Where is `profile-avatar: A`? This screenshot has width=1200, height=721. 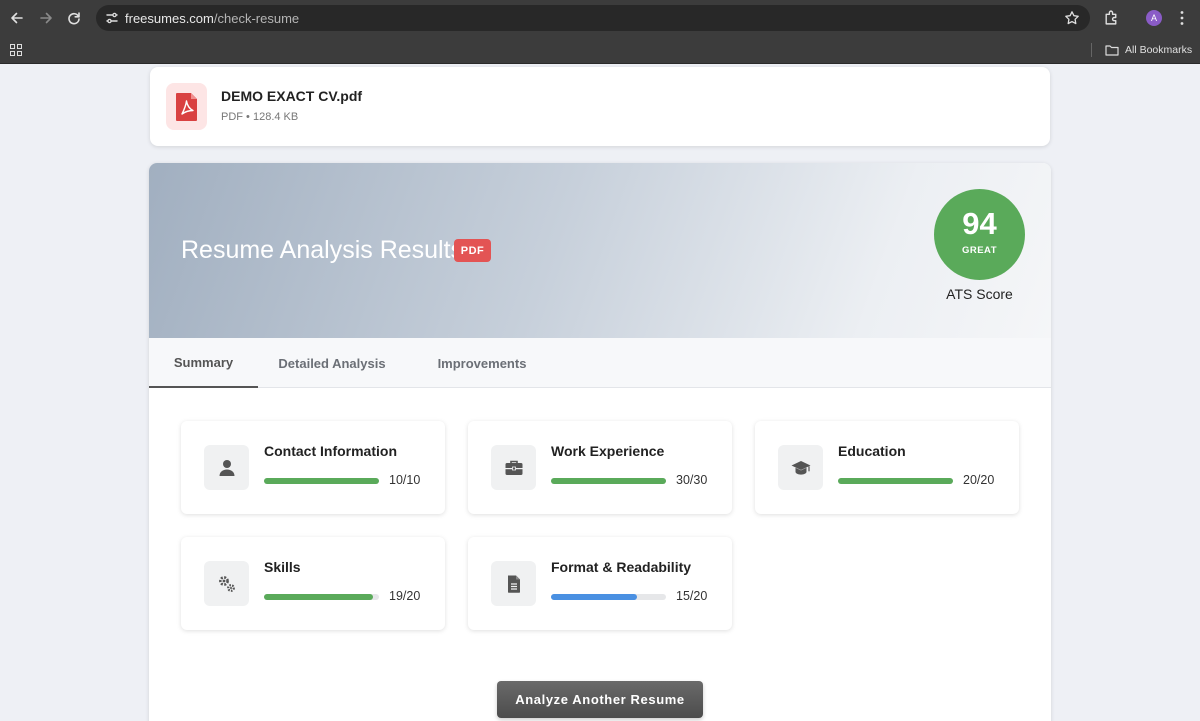 profile-avatar: A is located at coordinates (1154, 18).